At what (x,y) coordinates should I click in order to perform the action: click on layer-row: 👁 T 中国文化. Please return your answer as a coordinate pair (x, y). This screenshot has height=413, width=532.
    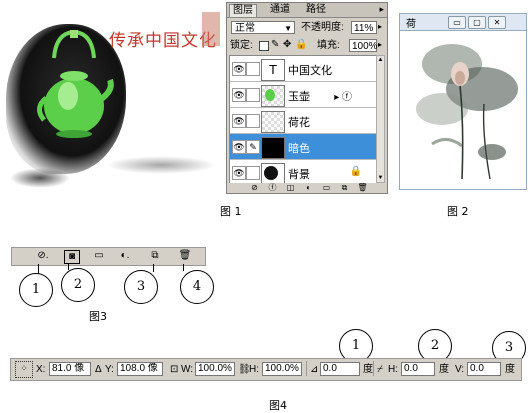
    Looking at the image, I should click on (303, 69).